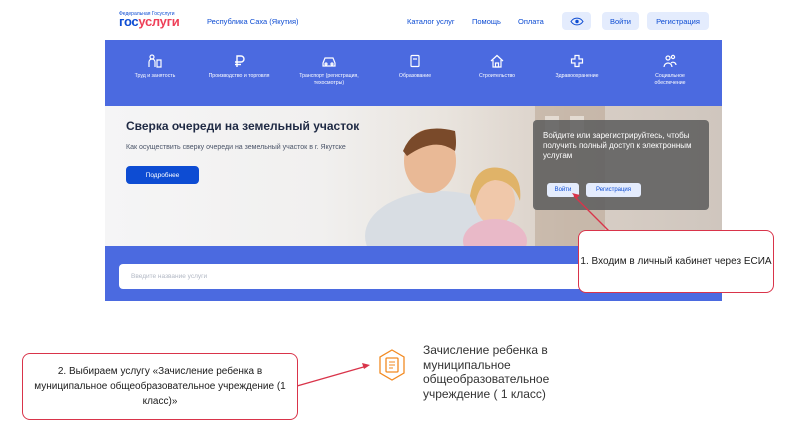 Image resolution: width=800 pixels, height=442 pixels. I want to click on school-document-icon, so click(392, 365).